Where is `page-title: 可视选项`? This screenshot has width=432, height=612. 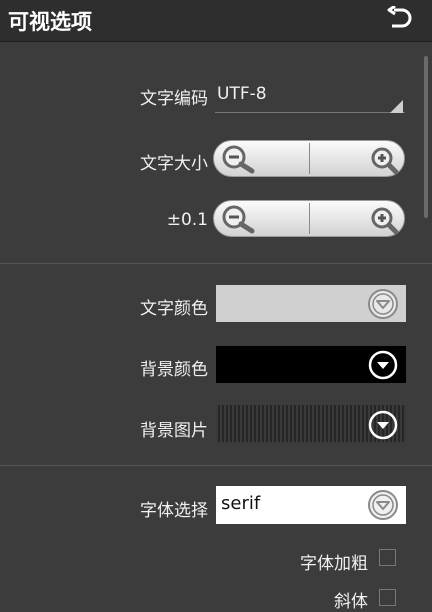
page-title: 可视选项 is located at coordinates (50, 22).